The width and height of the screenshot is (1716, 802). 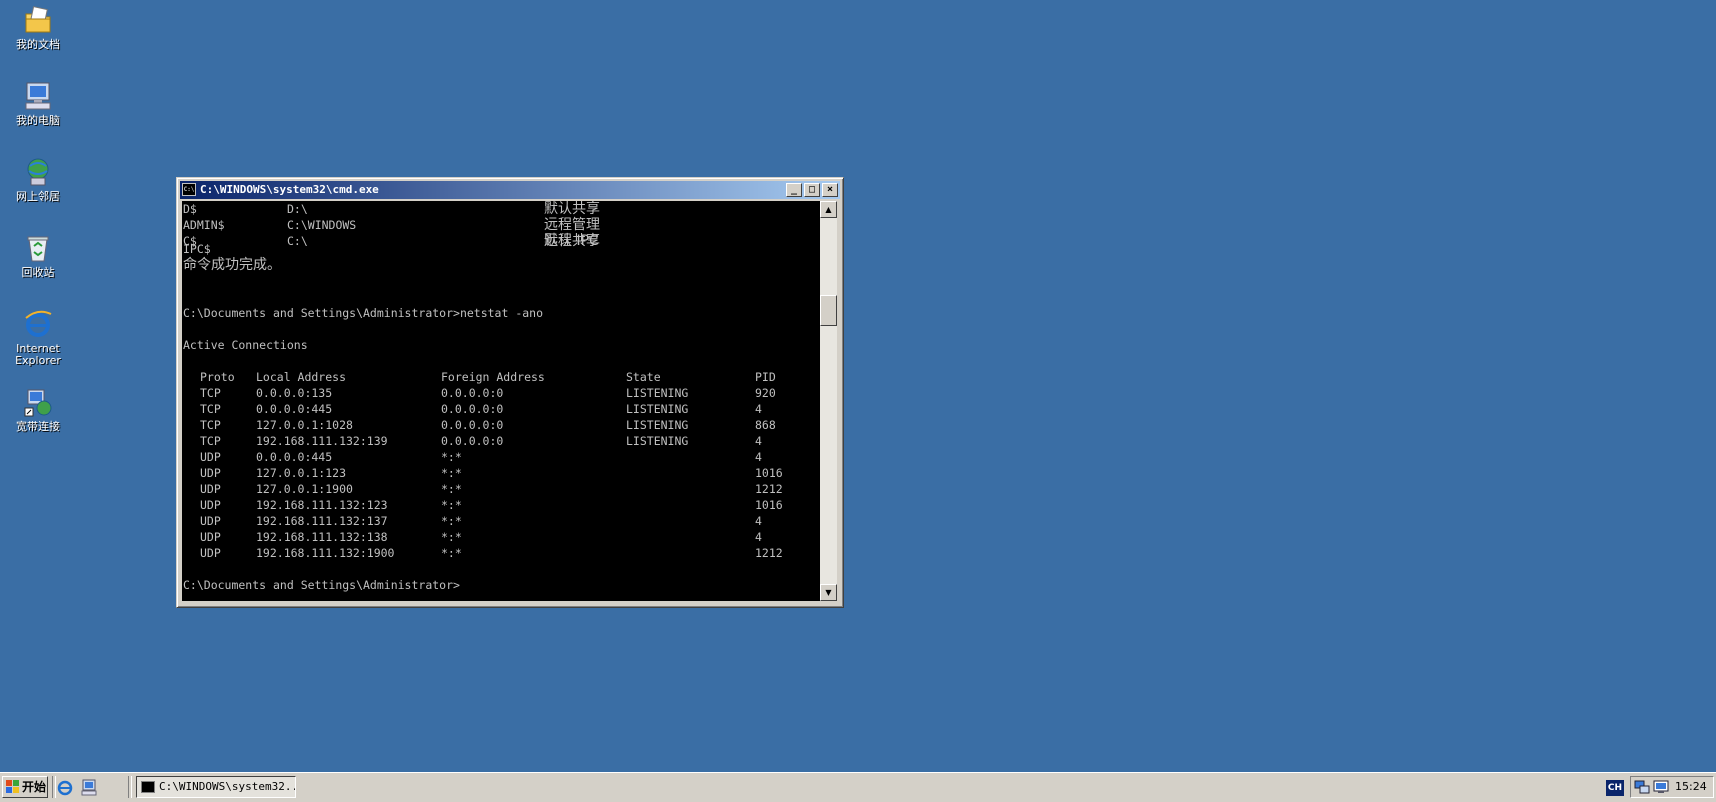 I want to click on desktop-icon-my-computer: 我的电脑, so click(x=38, y=103).